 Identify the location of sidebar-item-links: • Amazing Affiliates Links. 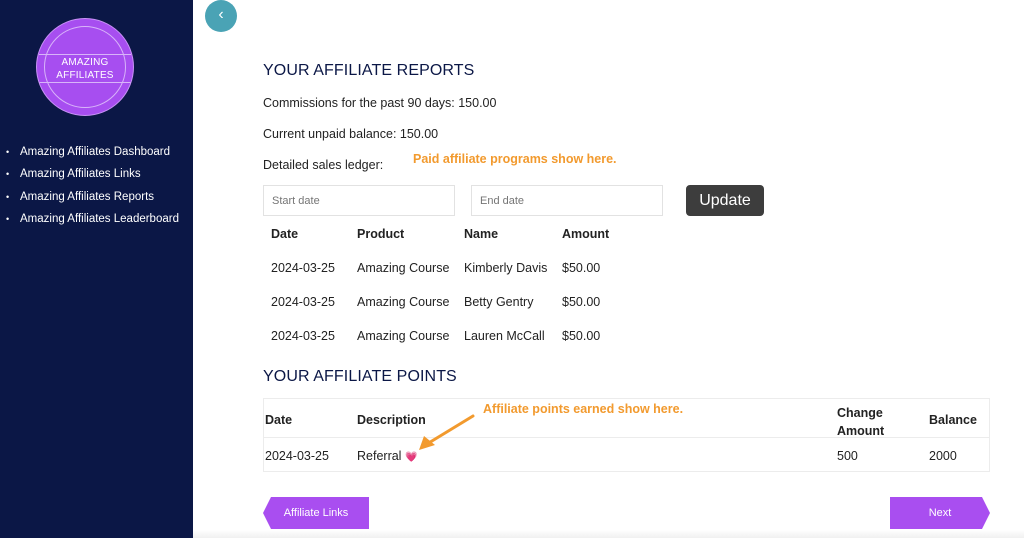
(89, 177).